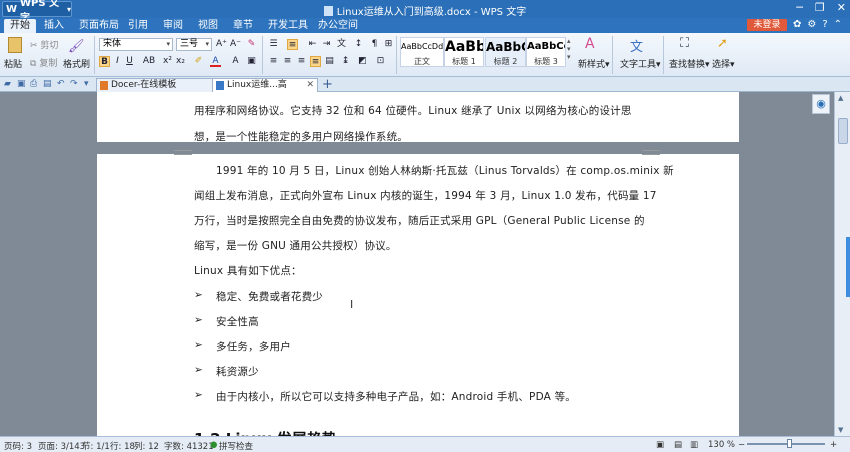  What do you see at coordinates (315, 61) in the screenshot?
I see `justify-icon: ≡` at bounding box center [315, 61].